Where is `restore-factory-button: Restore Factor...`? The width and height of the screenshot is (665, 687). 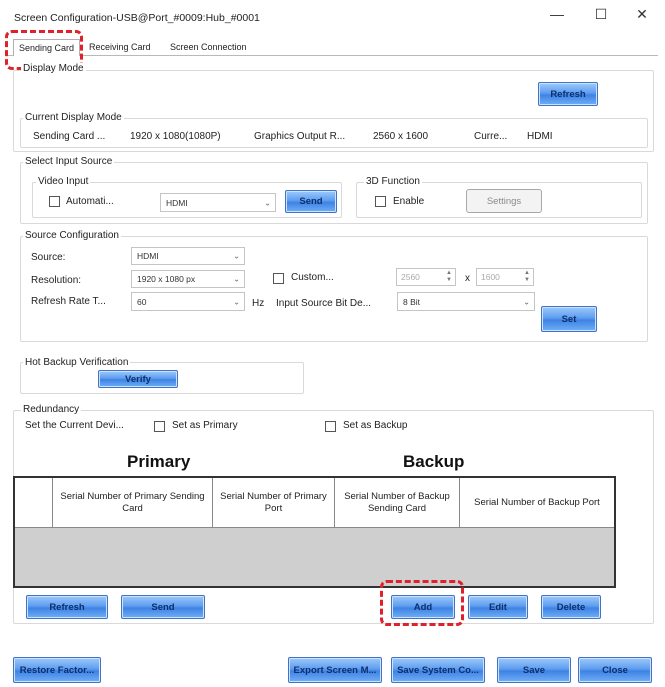
restore-factory-button: Restore Factor... is located at coordinates (57, 670).